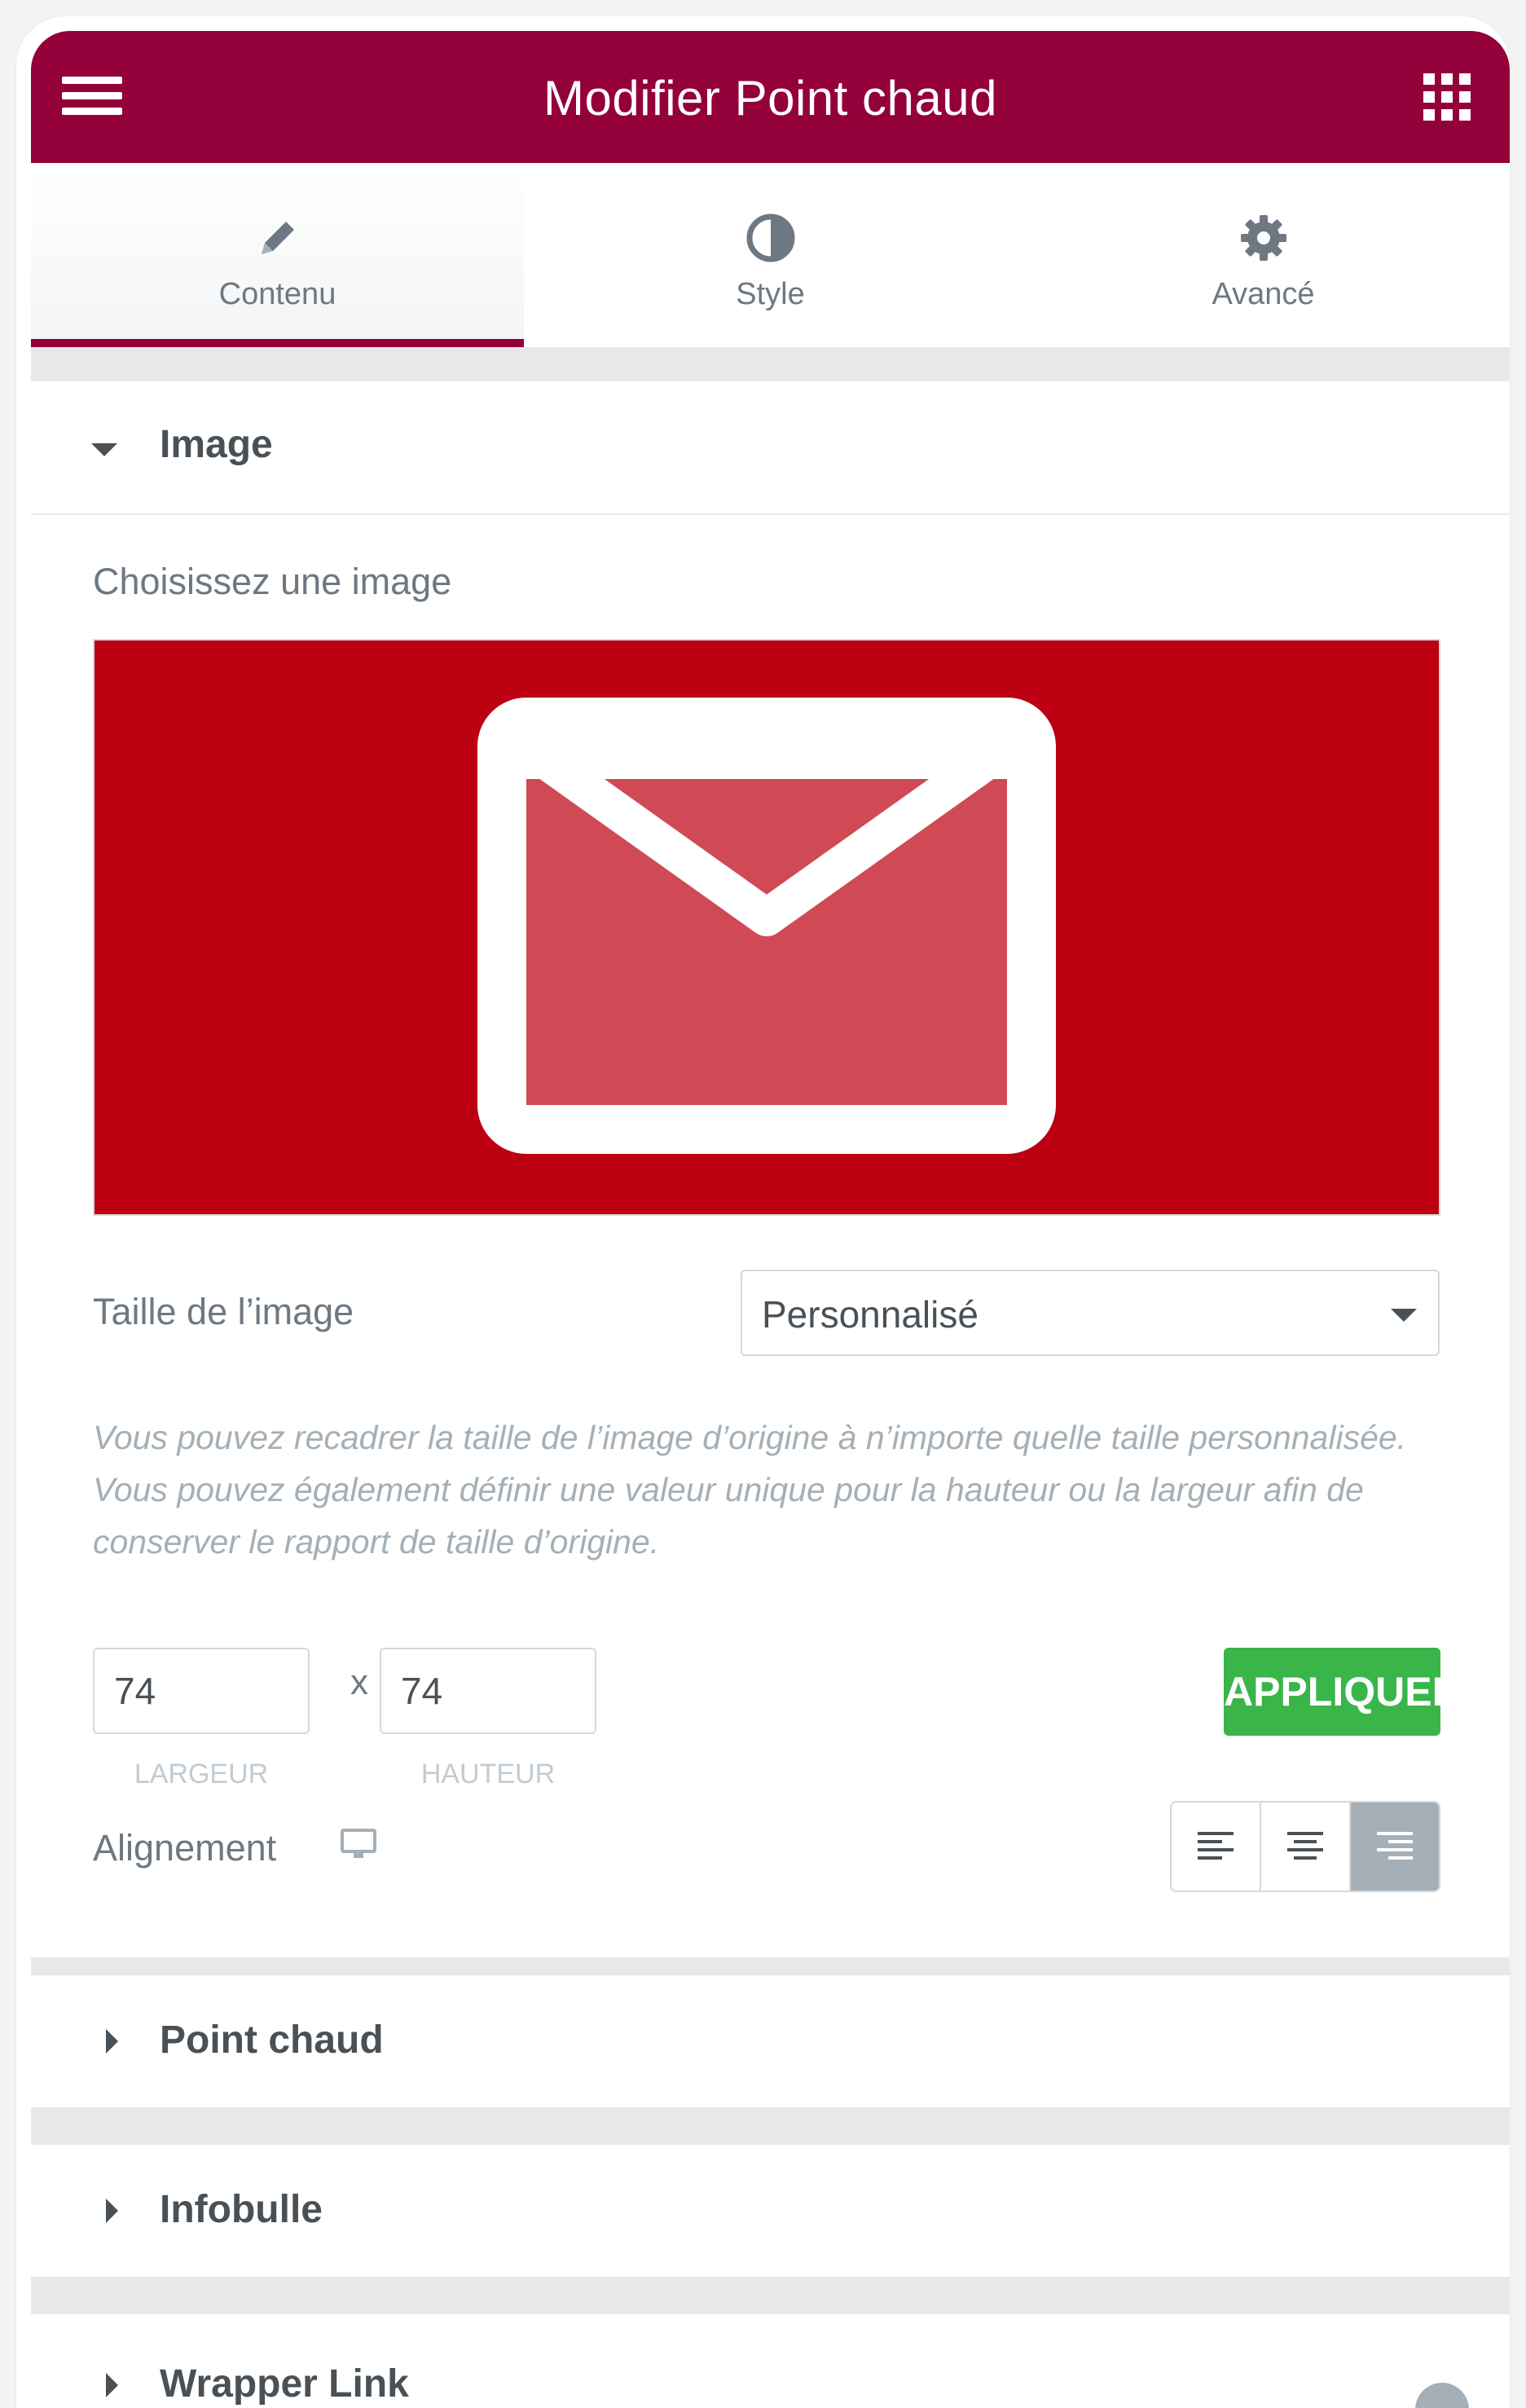 The height and width of the screenshot is (2408, 1526). I want to click on section-image-header: Image, so click(770, 448).